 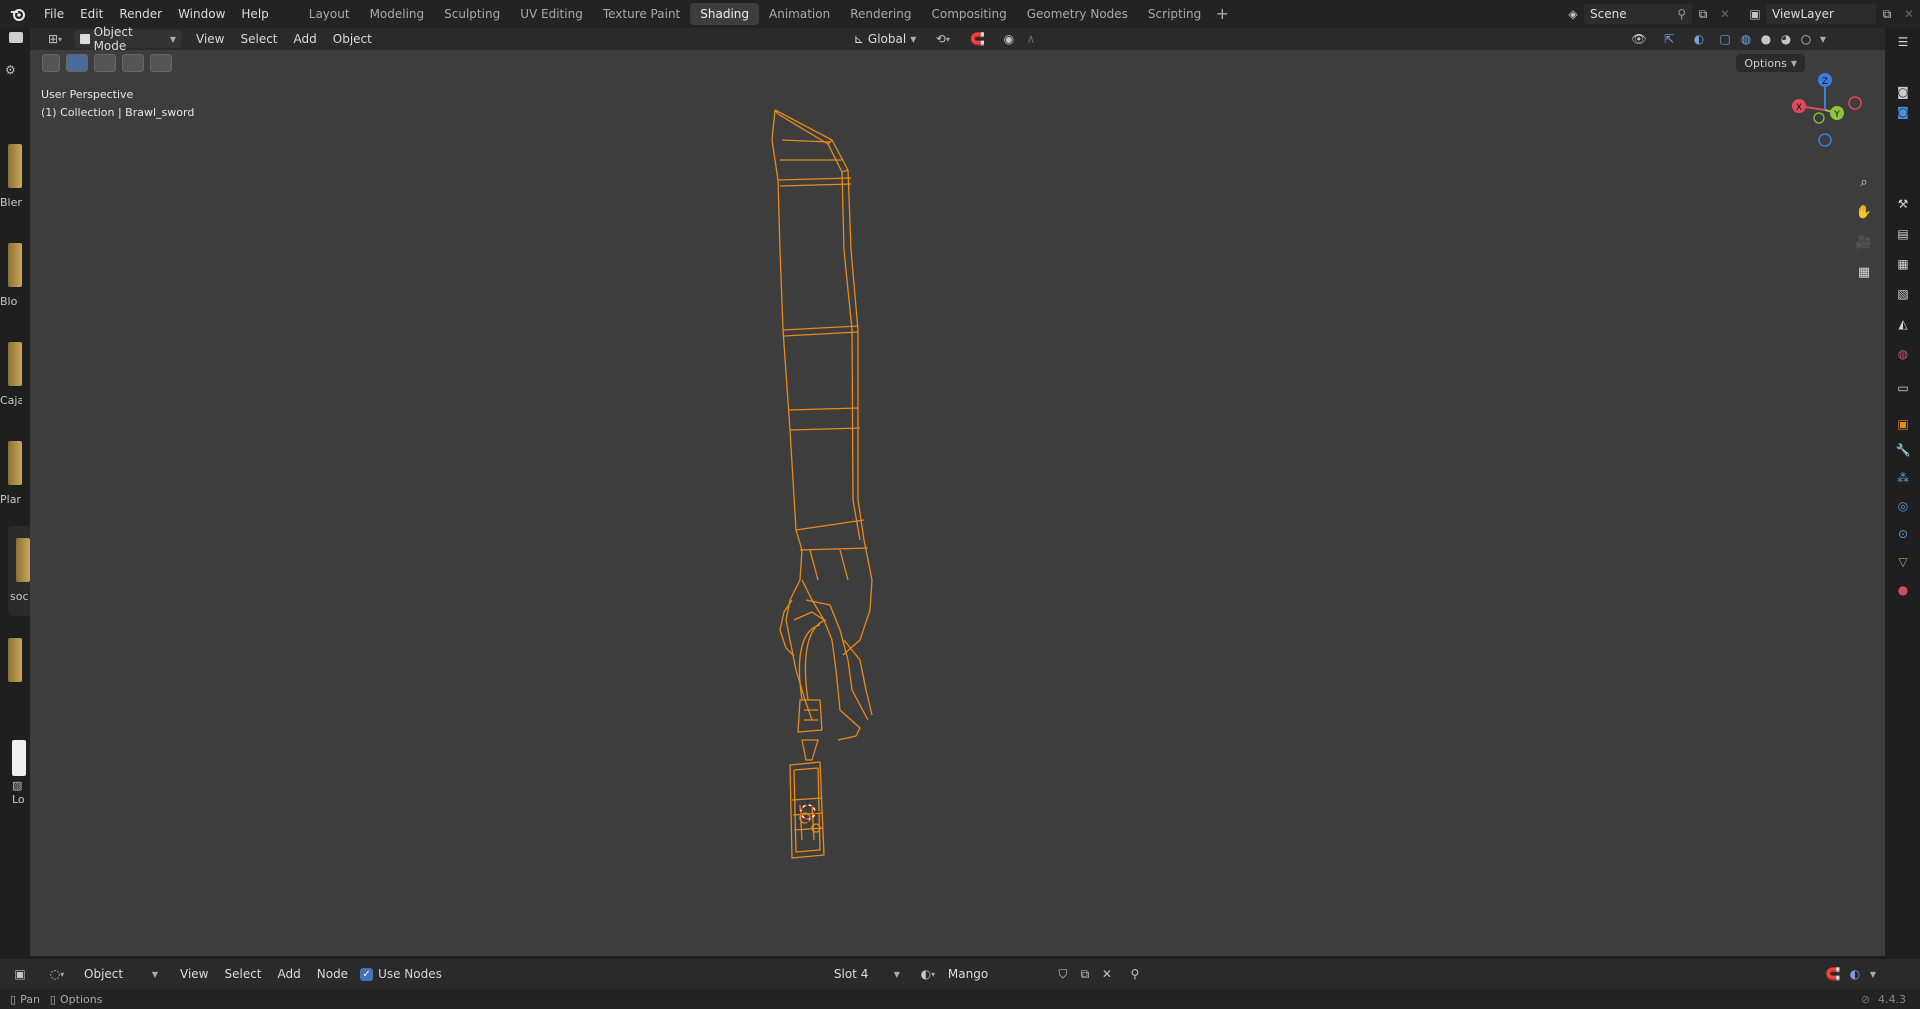 What do you see at coordinates (472, 14) in the screenshot?
I see `tab-sculpting: Sculpting` at bounding box center [472, 14].